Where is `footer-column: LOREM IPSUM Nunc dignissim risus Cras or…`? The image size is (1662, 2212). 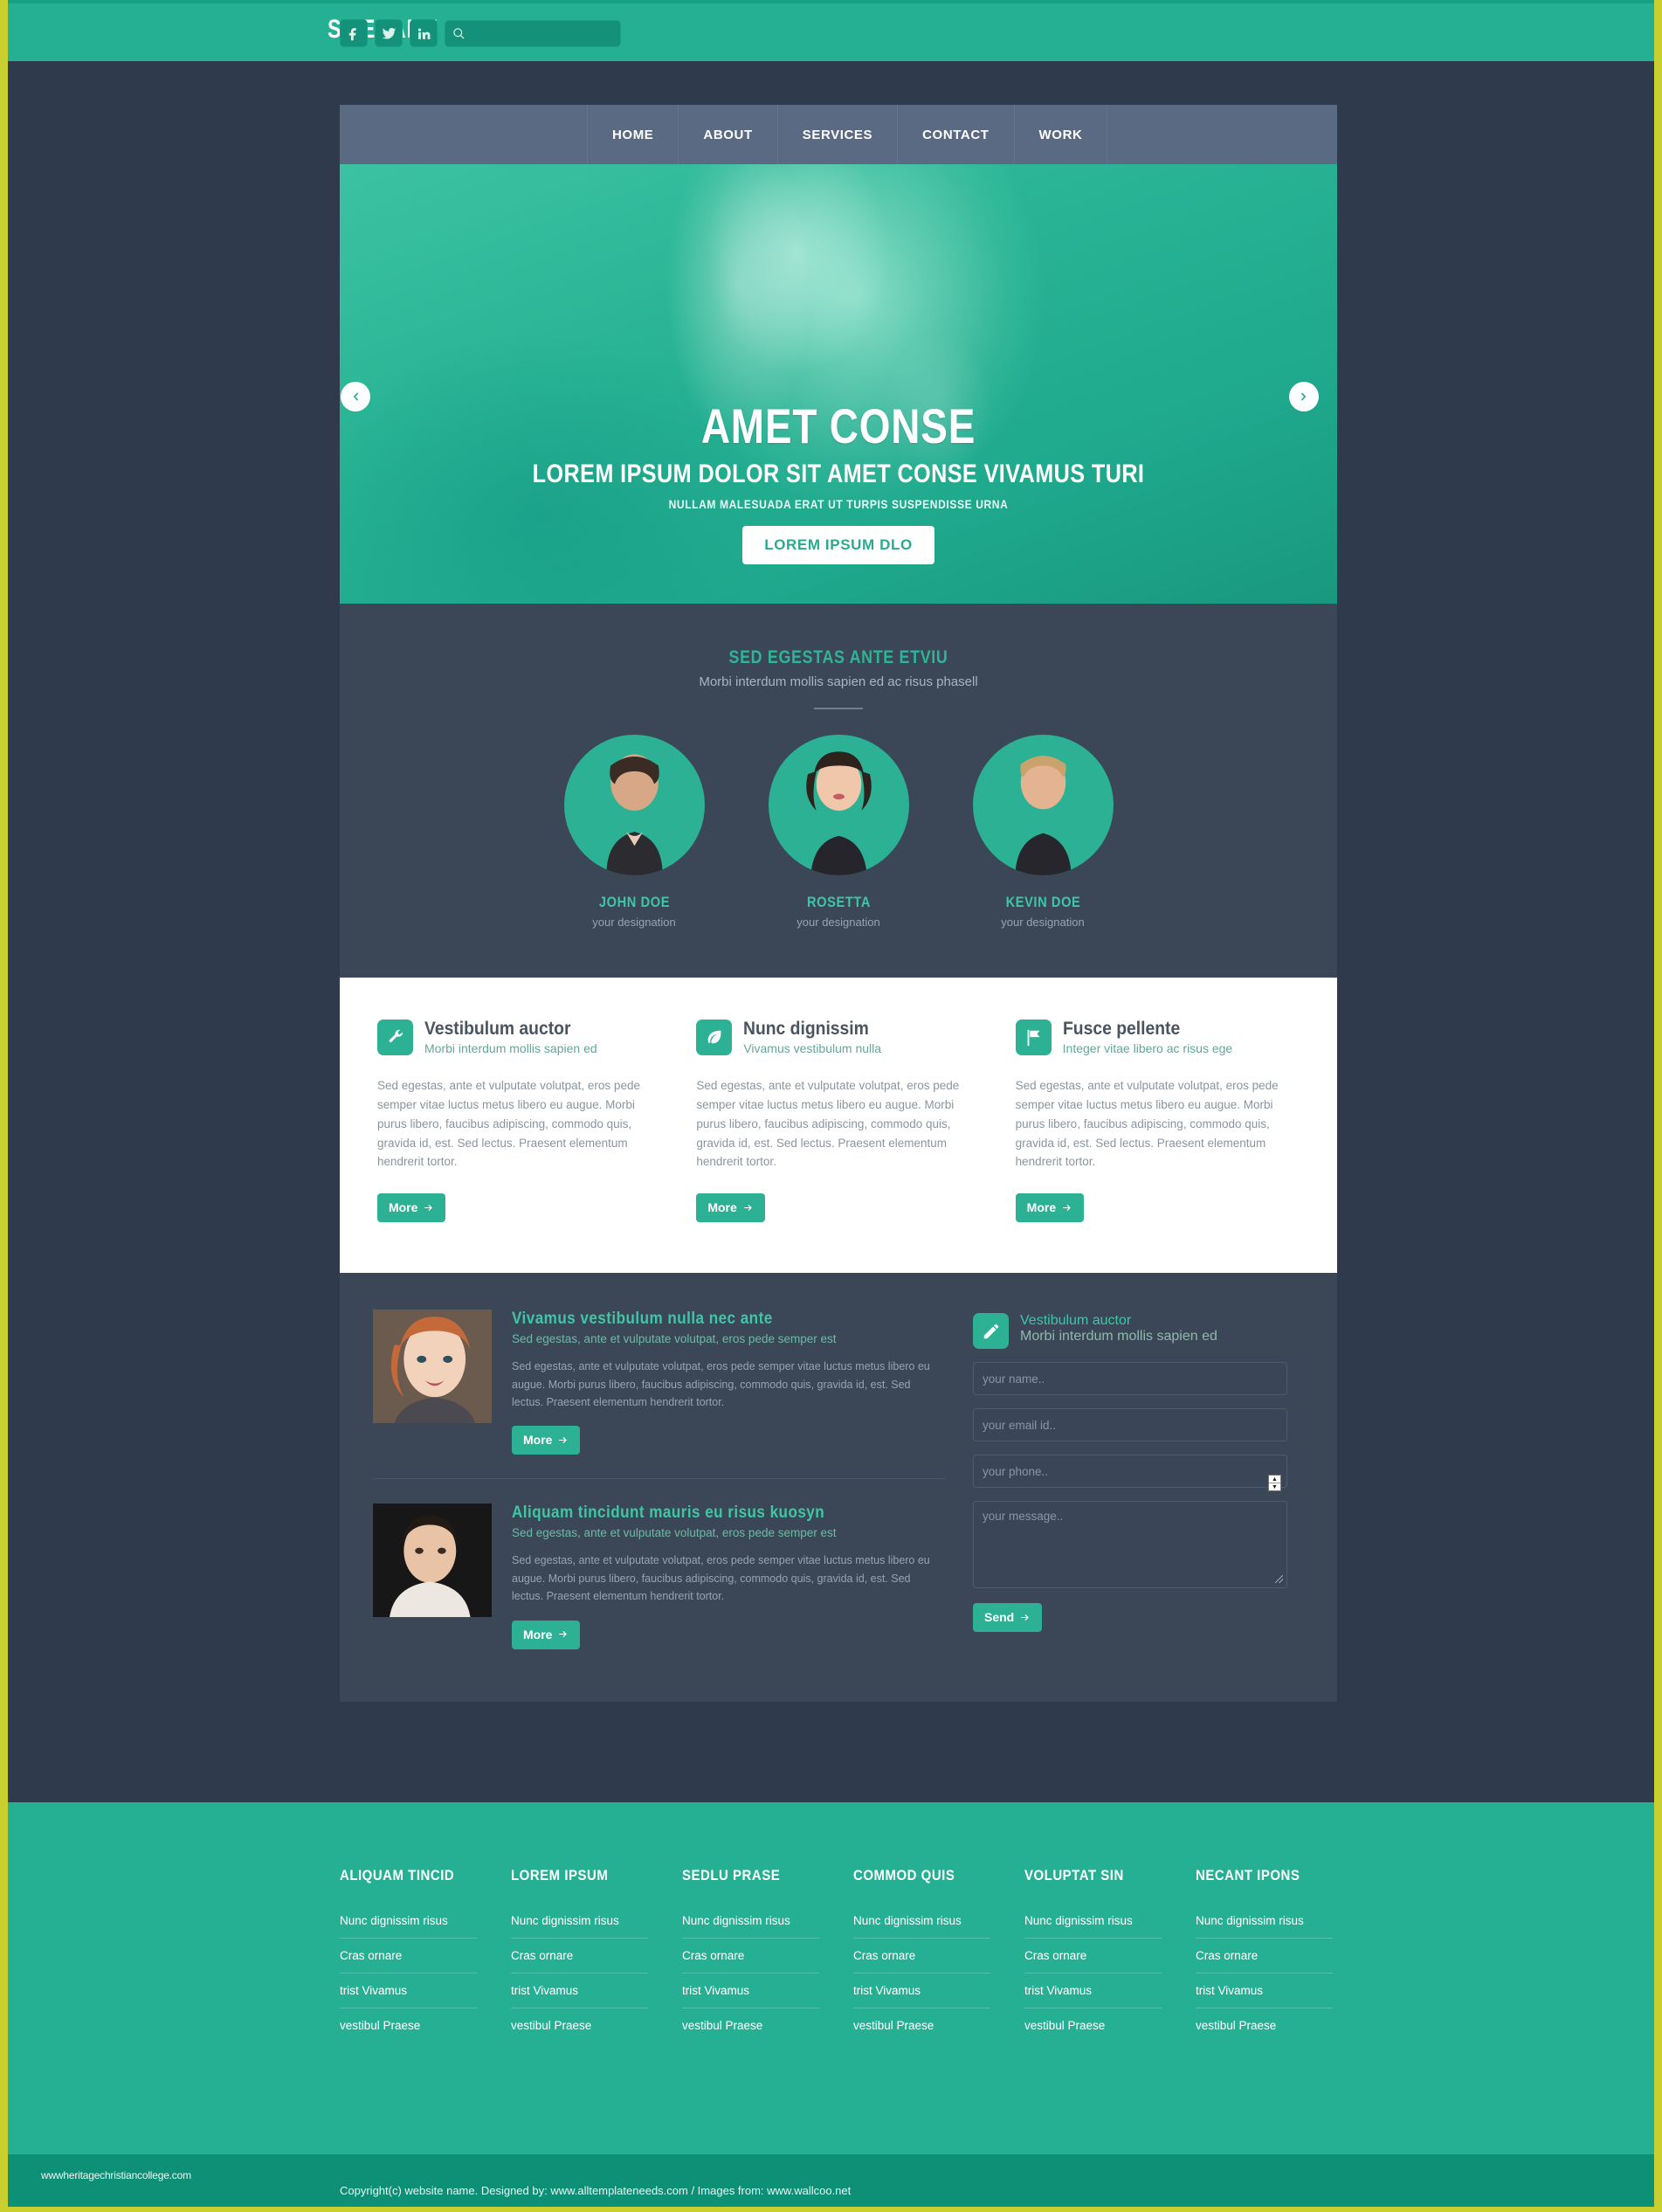 footer-column: LOREM IPSUM Nunc dignissim risus Cras or… is located at coordinates (596, 1955).